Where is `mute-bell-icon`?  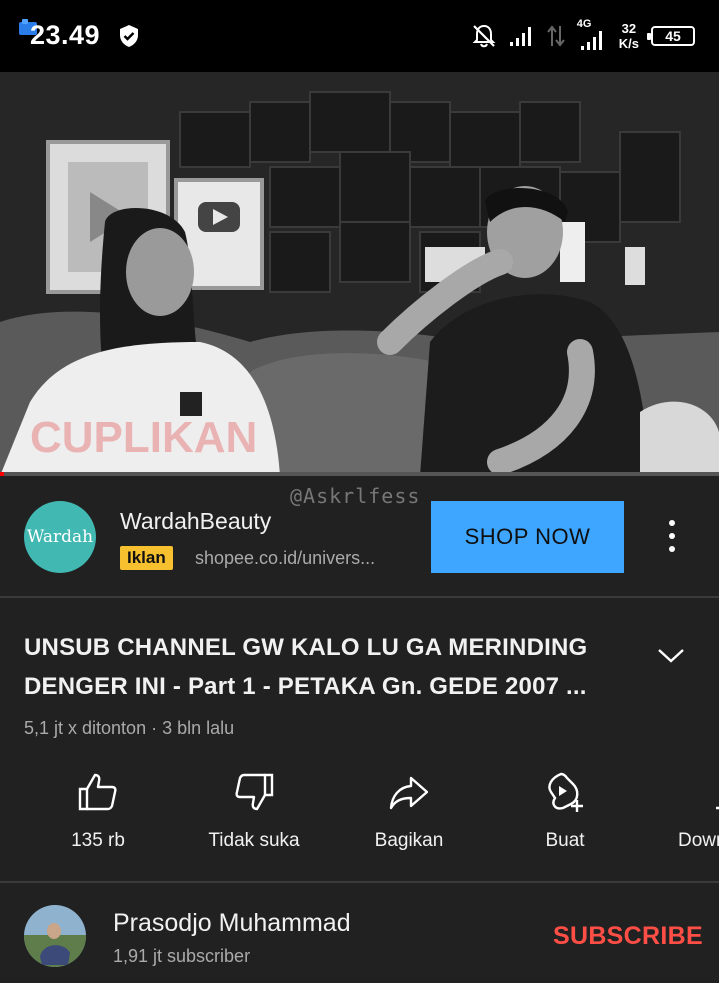
mute-bell-icon is located at coordinates (484, 36).